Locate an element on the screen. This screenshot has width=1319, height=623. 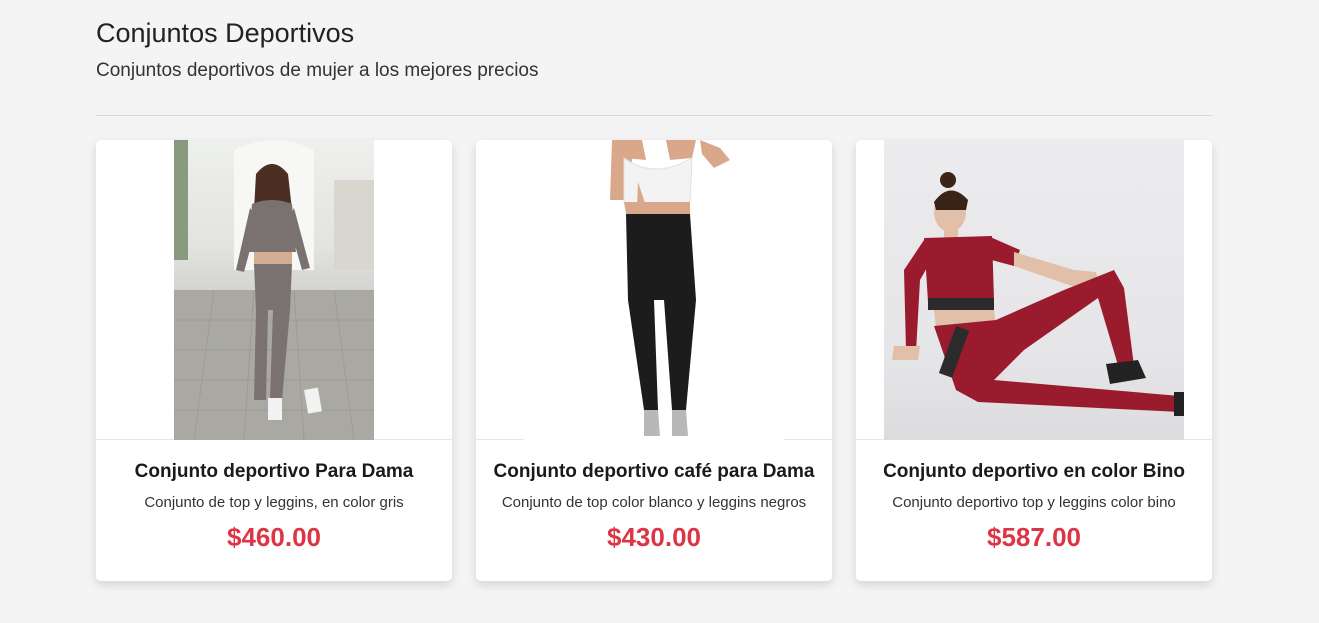
header-divider is located at coordinates (654, 115).